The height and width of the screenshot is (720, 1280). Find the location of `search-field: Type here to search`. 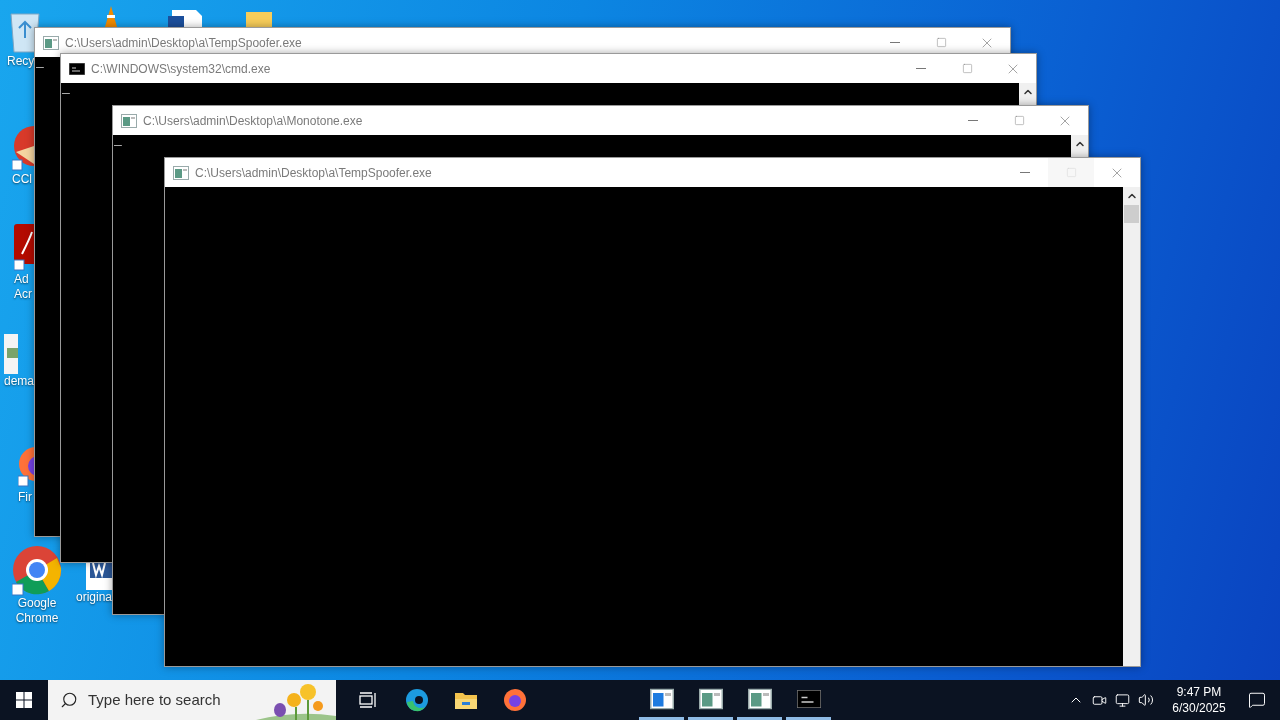

search-field: Type here to search is located at coordinates (192, 700).